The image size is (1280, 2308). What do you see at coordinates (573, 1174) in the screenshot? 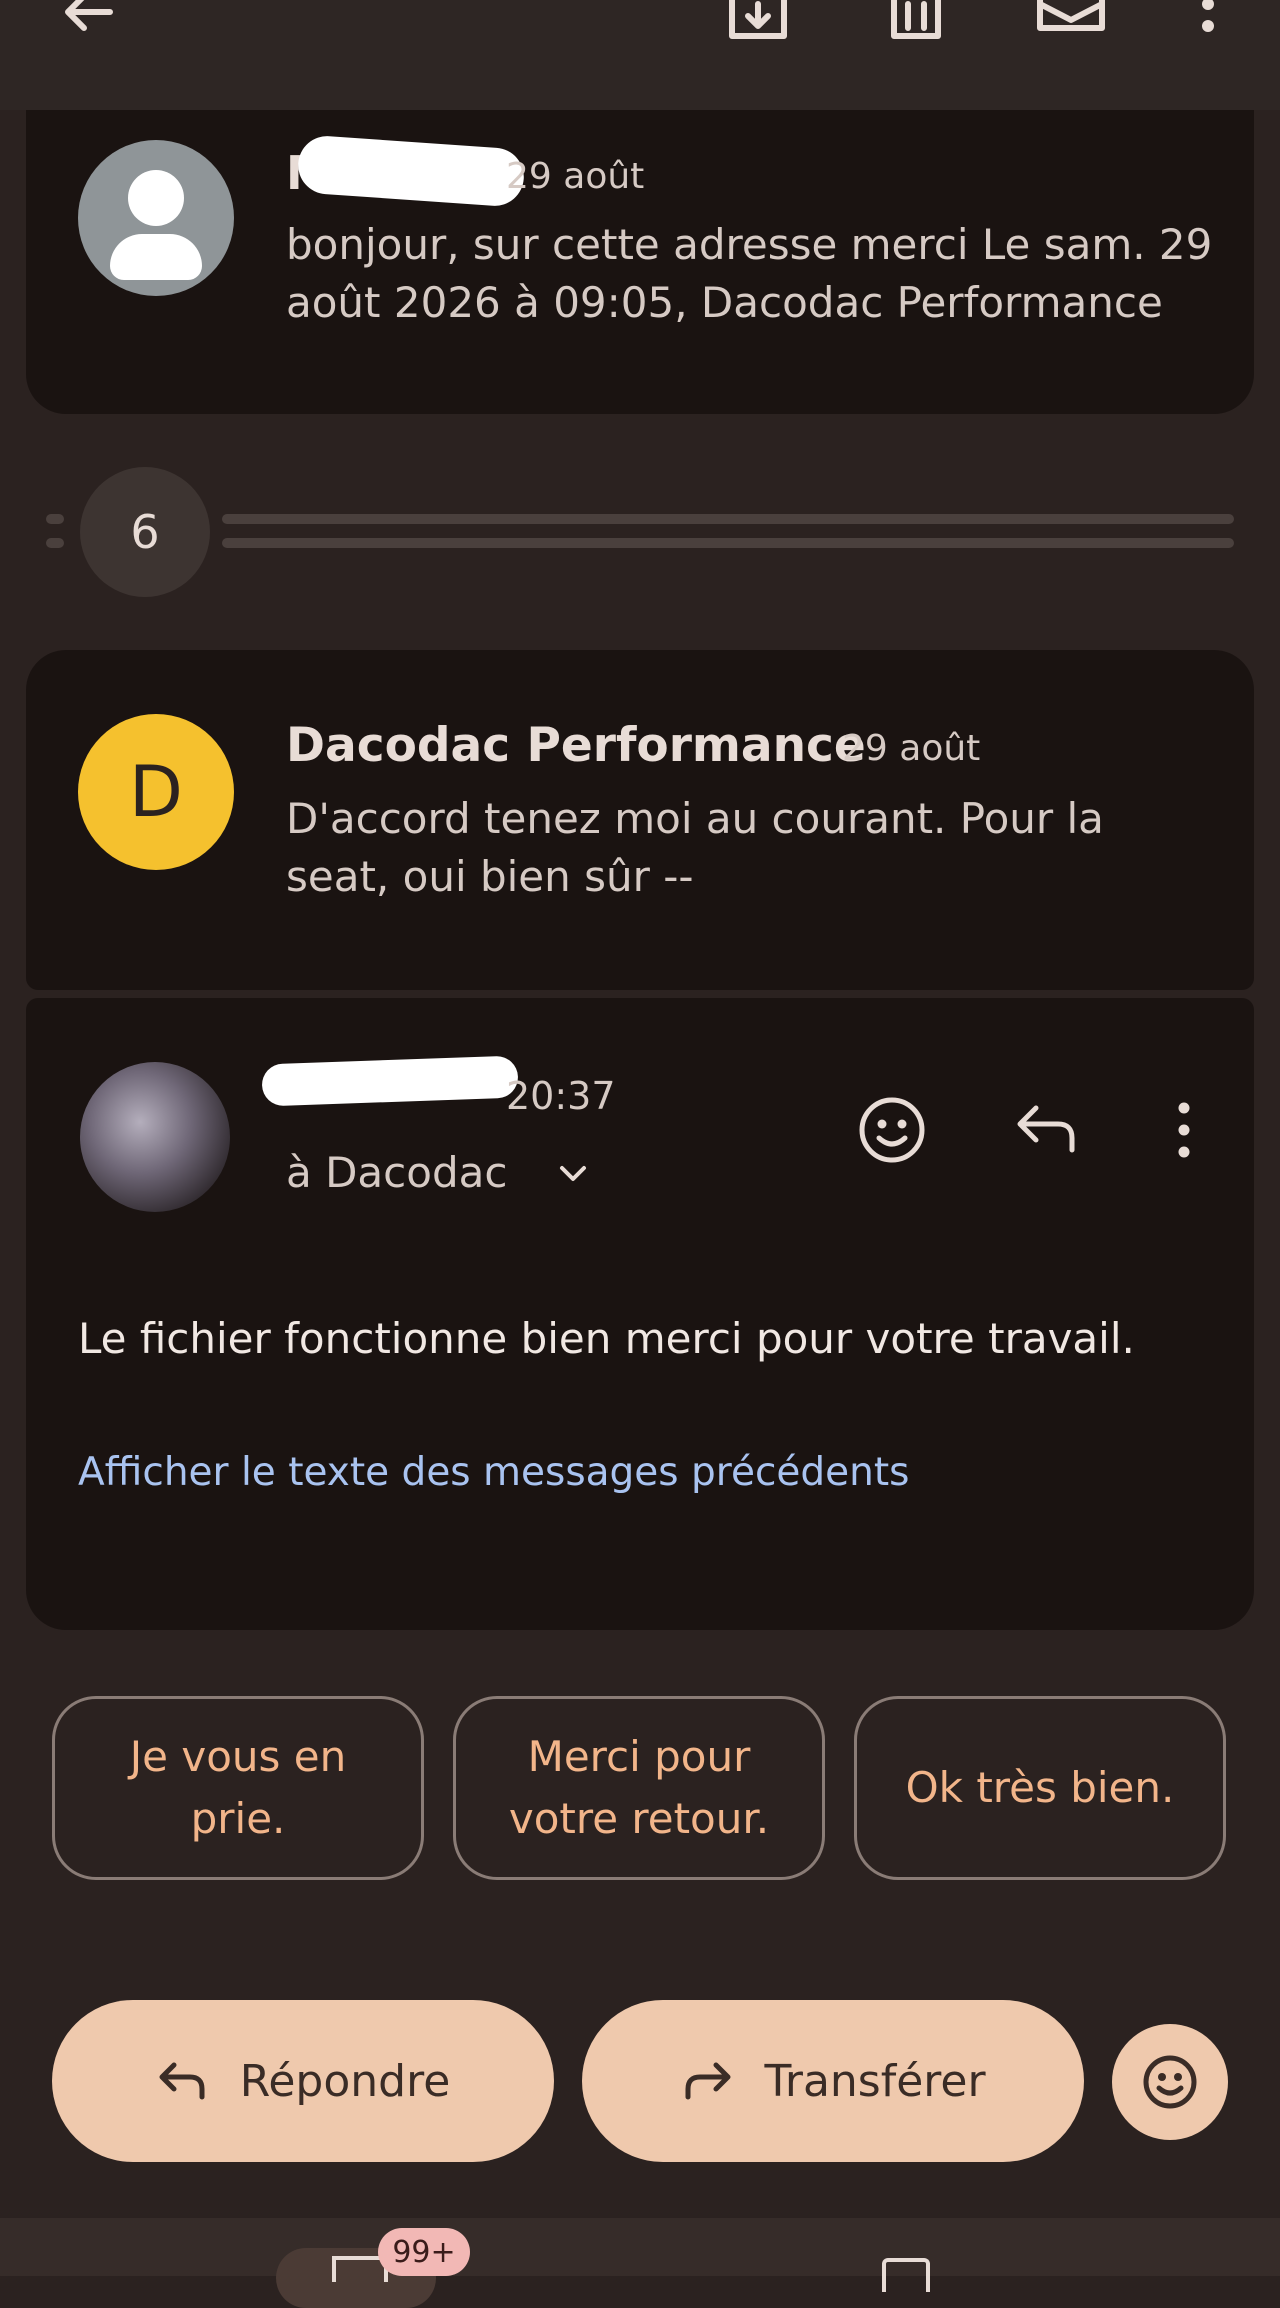
I see `chevron-down-icon` at bounding box center [573, 1174].